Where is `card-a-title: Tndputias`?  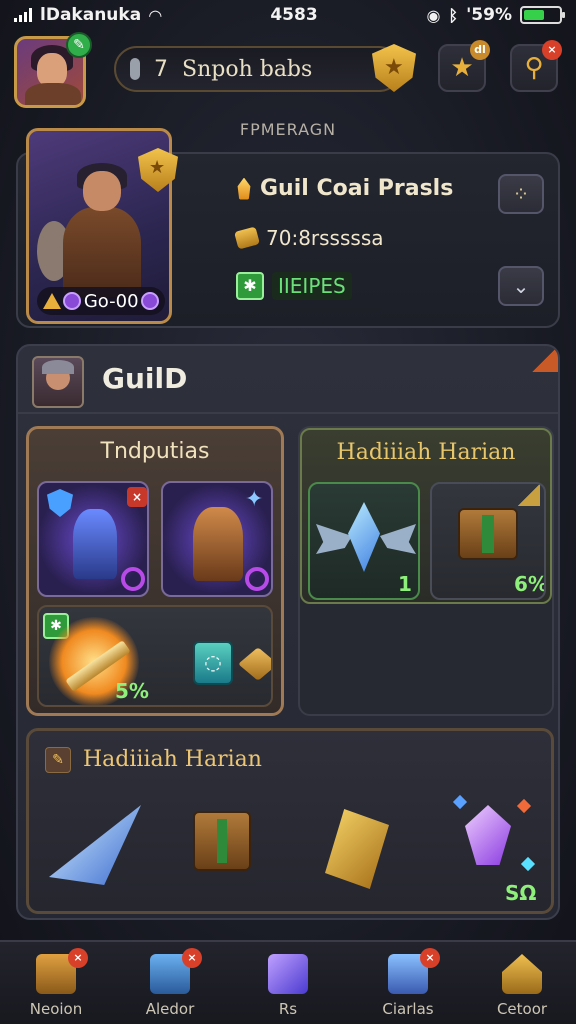 card-a-title: Tndputias is located at coordinates (155, 451).